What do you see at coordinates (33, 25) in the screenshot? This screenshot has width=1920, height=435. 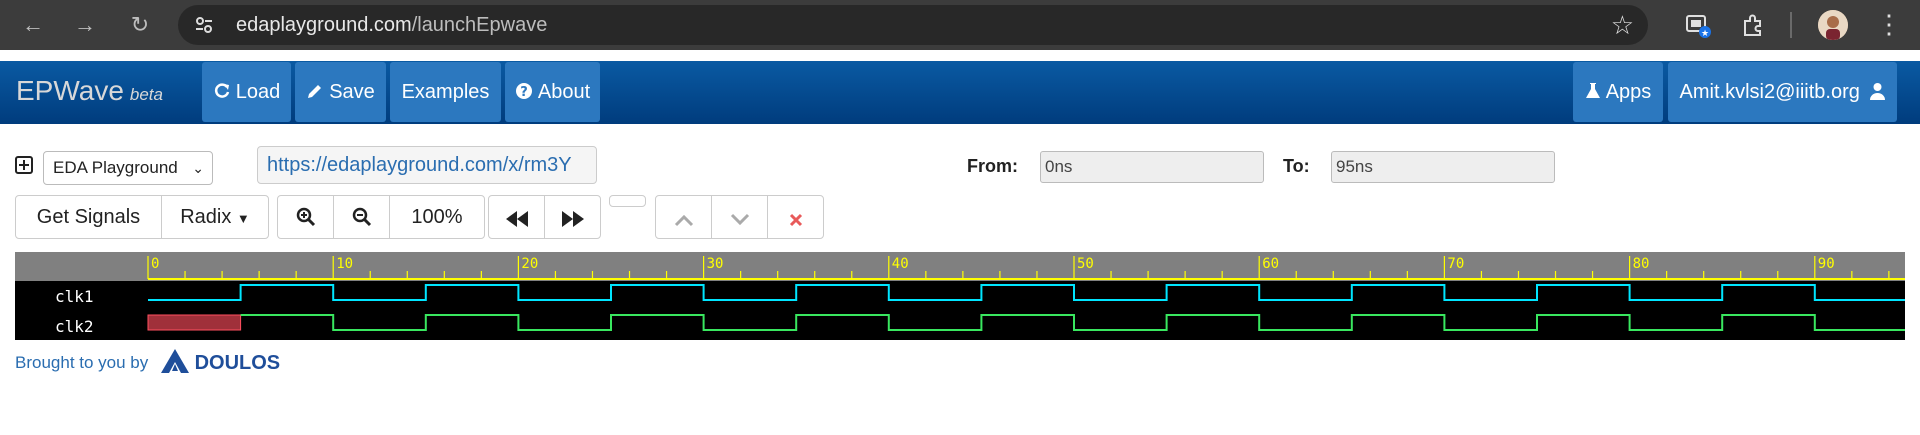 I see `back-icon: ←` at bounding box center [33, 25].